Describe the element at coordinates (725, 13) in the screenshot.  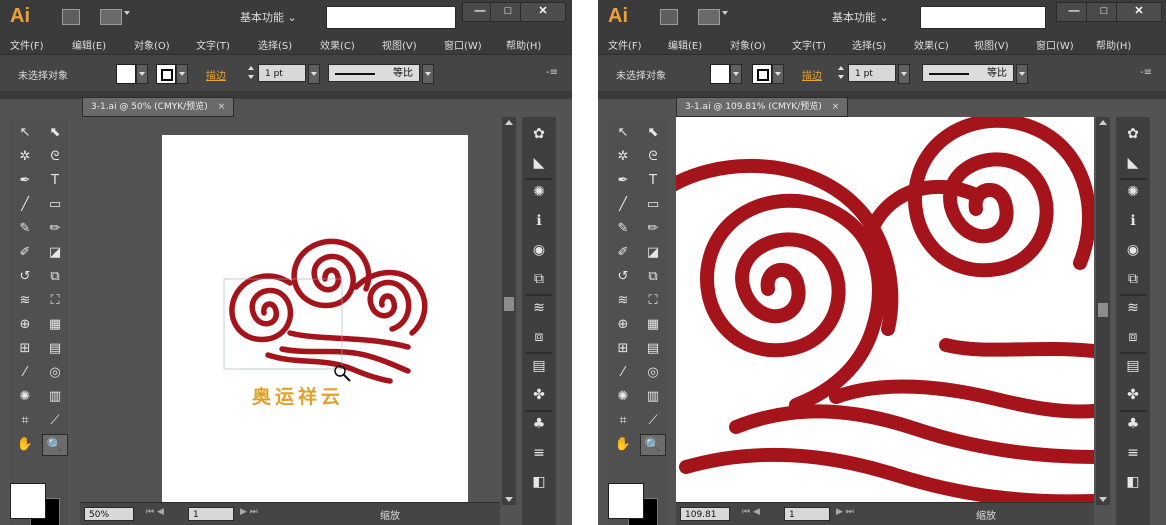
I see `chevron-down-icon` at that location.